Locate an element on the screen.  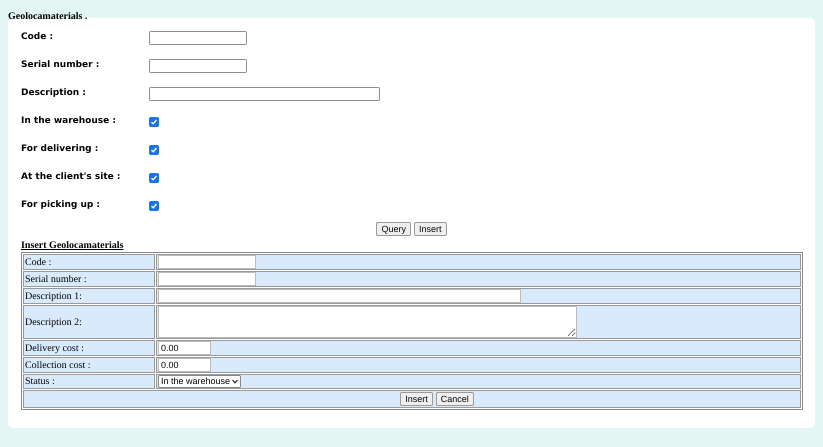
field-label: In the warehouse : is located at coordinates (69, 121).